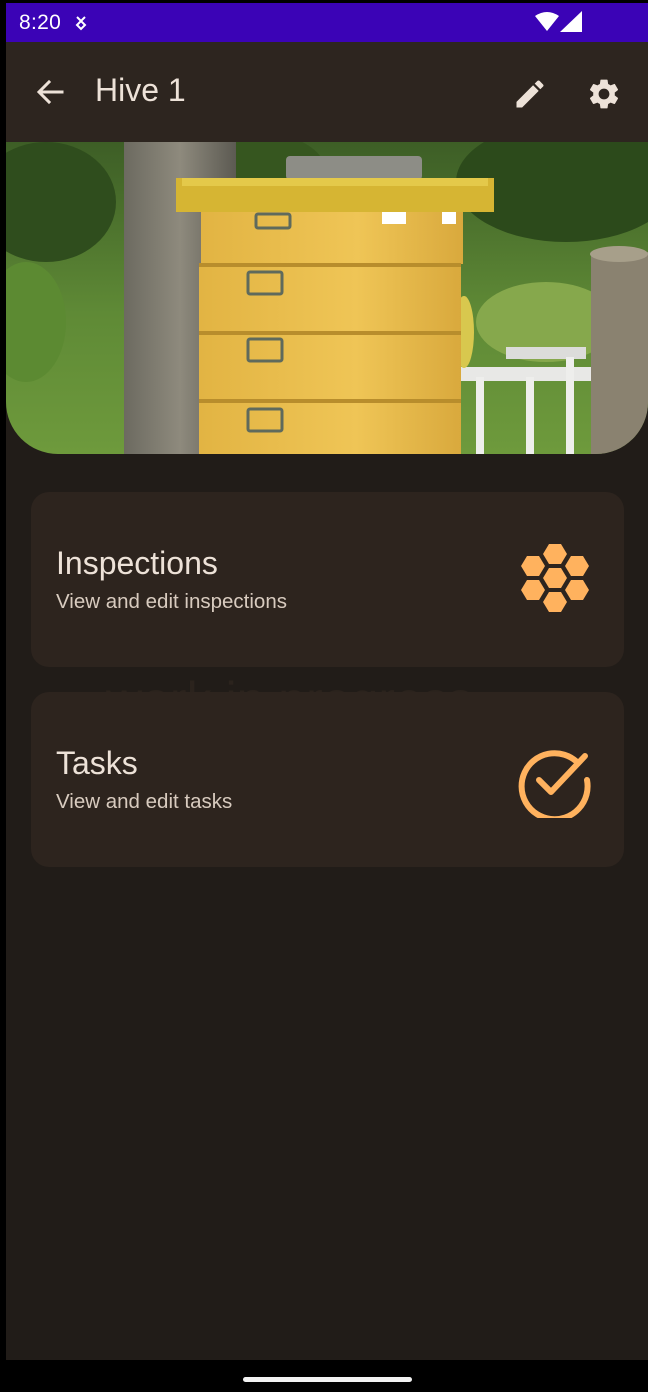 This screenshot has height=1392, width=648. Describe the element at coordinates (97, 763) in the screenshot. I see `card-title: Tasks` at that location.